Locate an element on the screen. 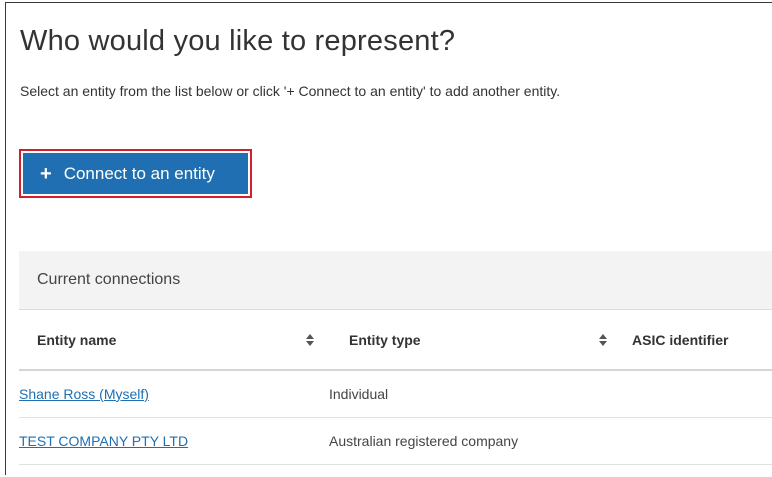  table-header-row: Entity name Entity type ASIC identifier is located at coordinates (395, 340).